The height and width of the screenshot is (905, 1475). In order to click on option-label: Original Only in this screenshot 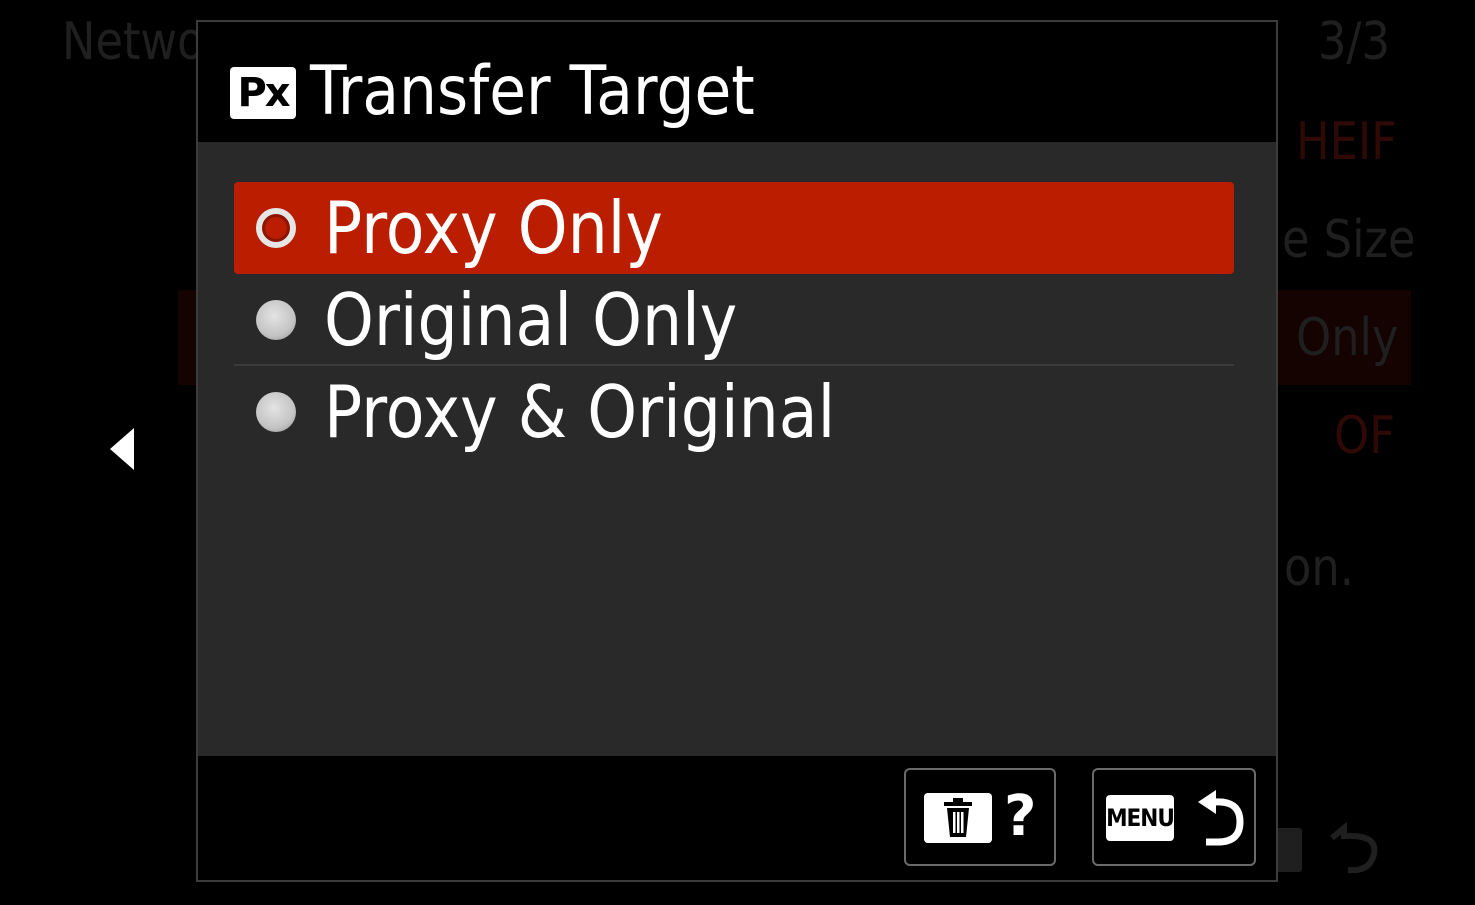, I will do `click(531, 320)`.